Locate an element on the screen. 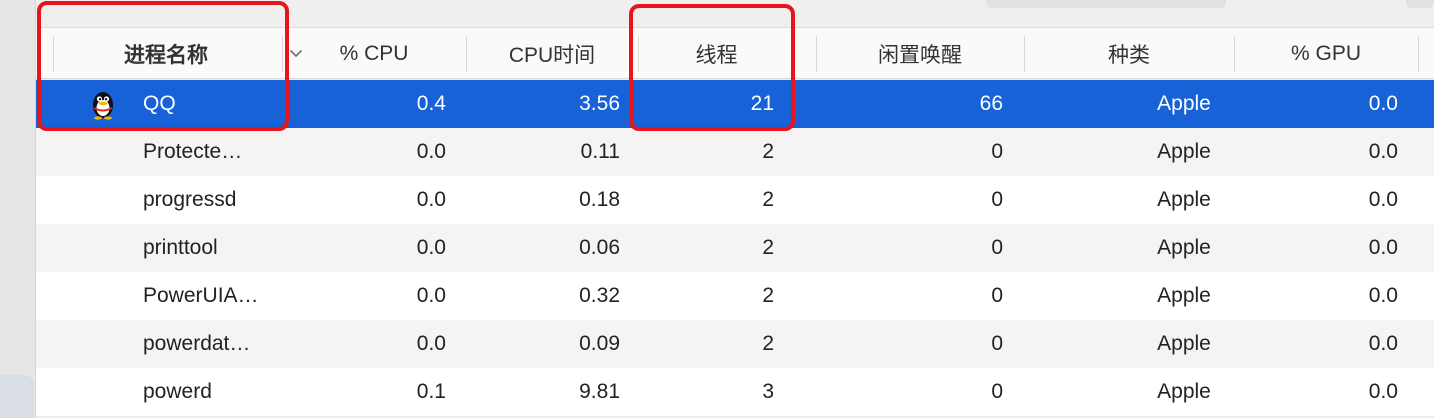  cpu-time: 0.32 is located at coordinates (599, 295).